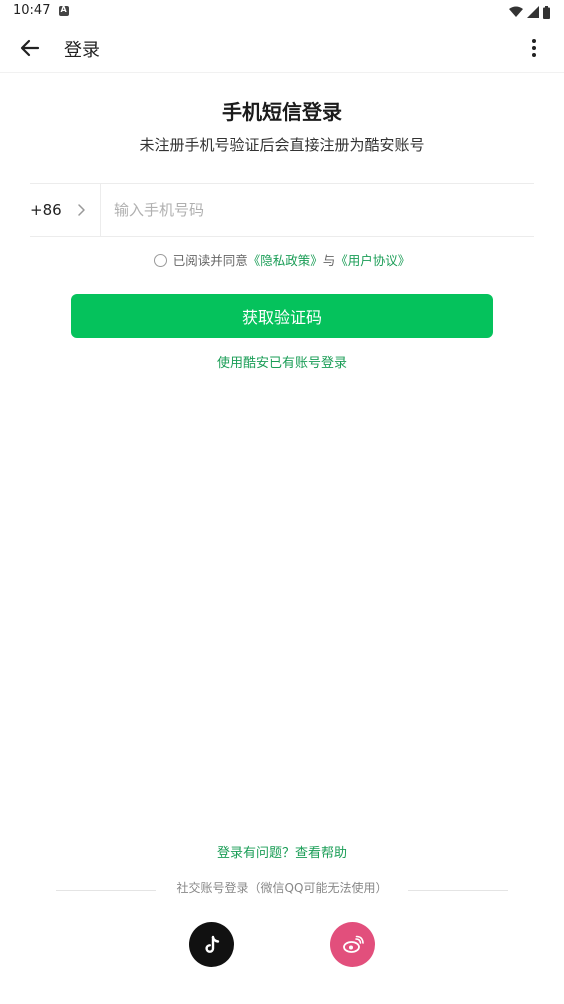 This screenshot has height=1004, width=564. What do you see at coordinates (533, 12) in the screenshot?
I see `signal-icon` at bounding box center [533, 12].